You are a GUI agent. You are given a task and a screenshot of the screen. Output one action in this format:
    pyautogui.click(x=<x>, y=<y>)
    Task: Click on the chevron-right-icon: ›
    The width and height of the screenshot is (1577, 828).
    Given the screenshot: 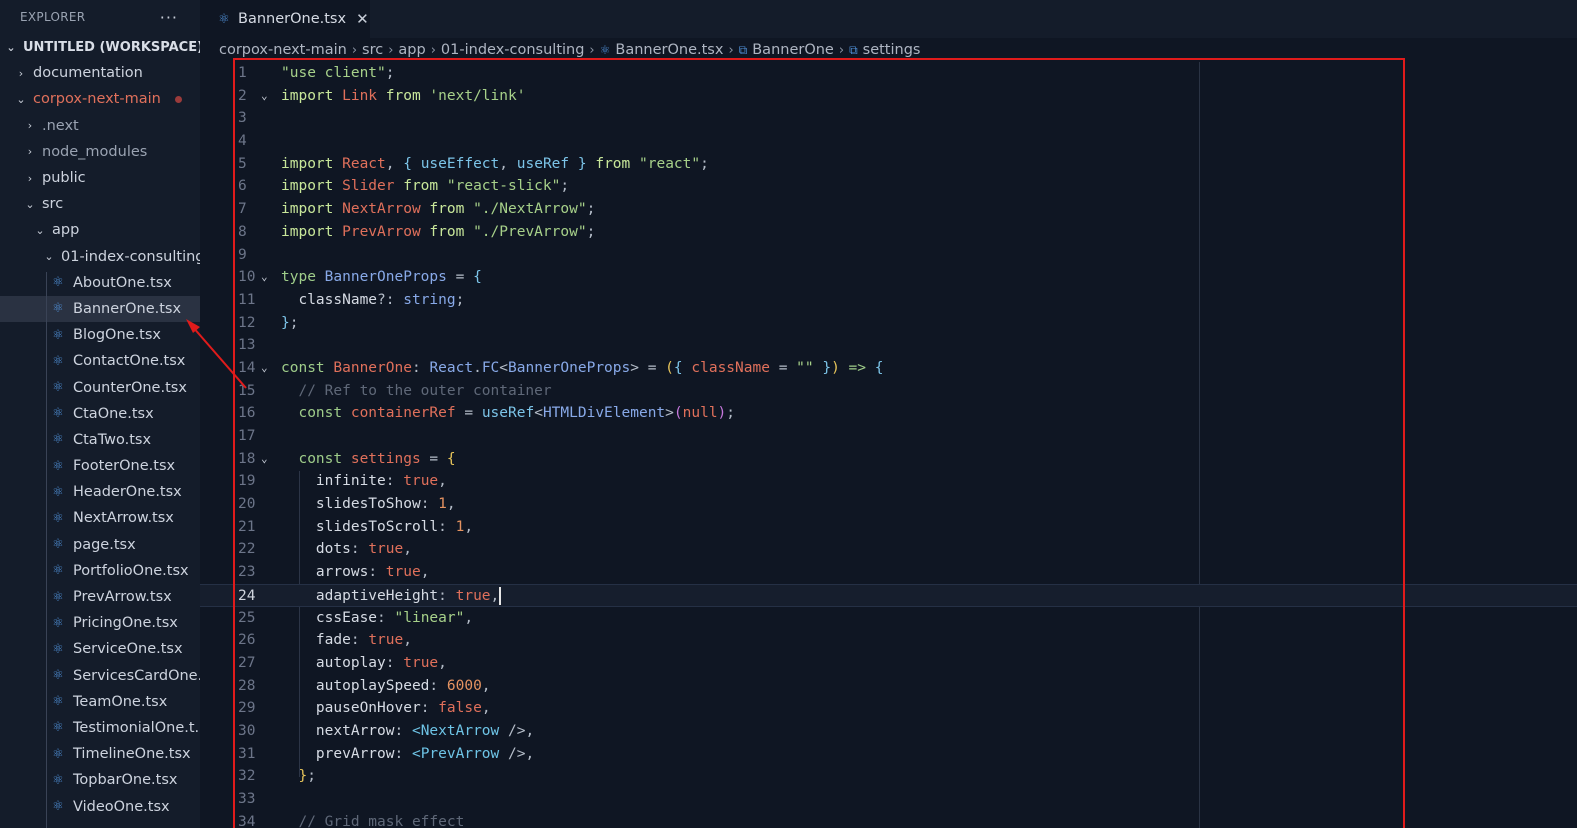 What is the action you would take?
    pyautogui.click(x=391, y=50)
    